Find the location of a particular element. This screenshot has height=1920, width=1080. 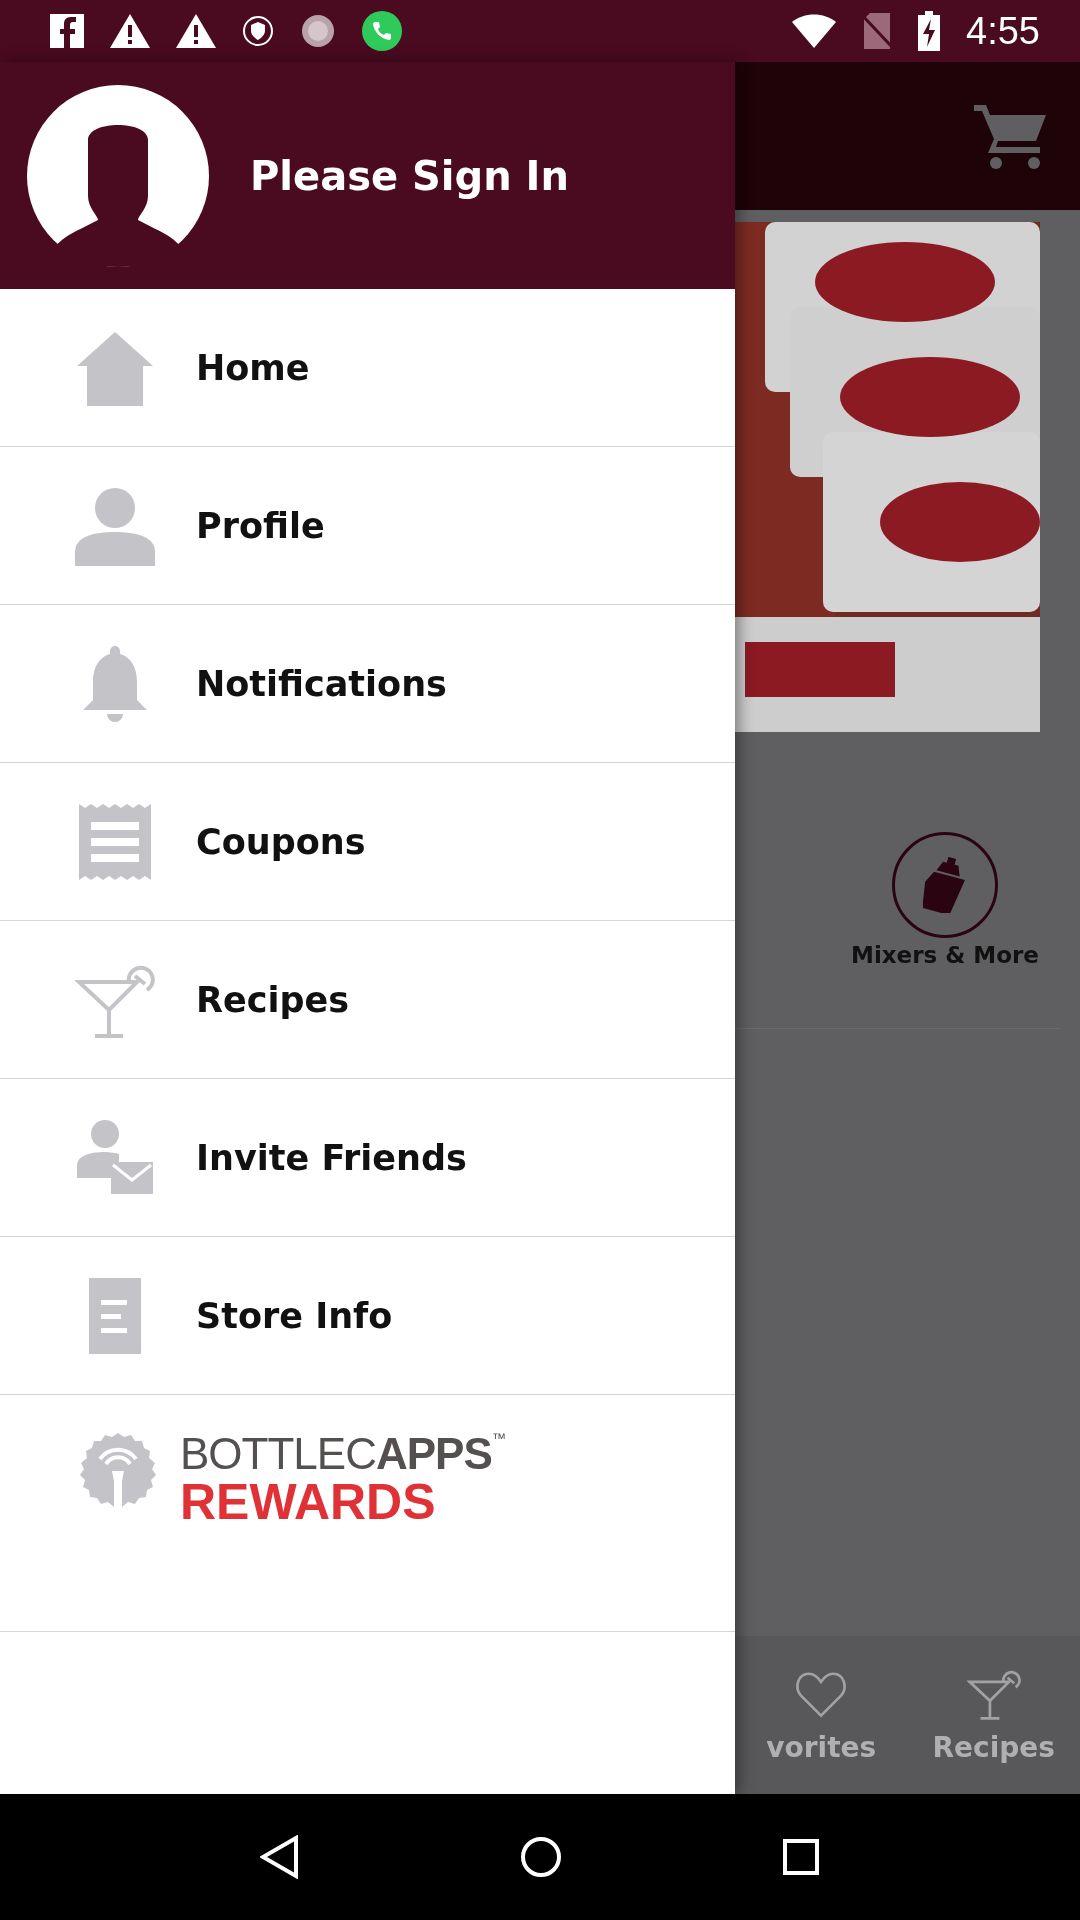

menu-item: Store Info is located at coordinates (367, 1316).